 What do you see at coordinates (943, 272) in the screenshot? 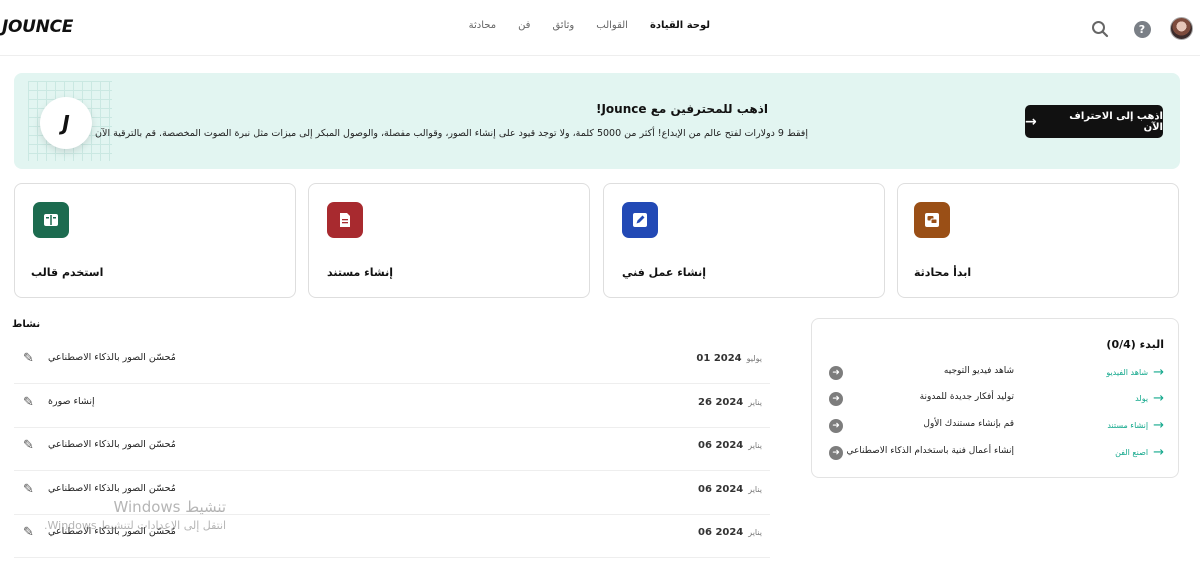
I see `card-label: ابدأ محادثة` at bounding box center [943, 272].